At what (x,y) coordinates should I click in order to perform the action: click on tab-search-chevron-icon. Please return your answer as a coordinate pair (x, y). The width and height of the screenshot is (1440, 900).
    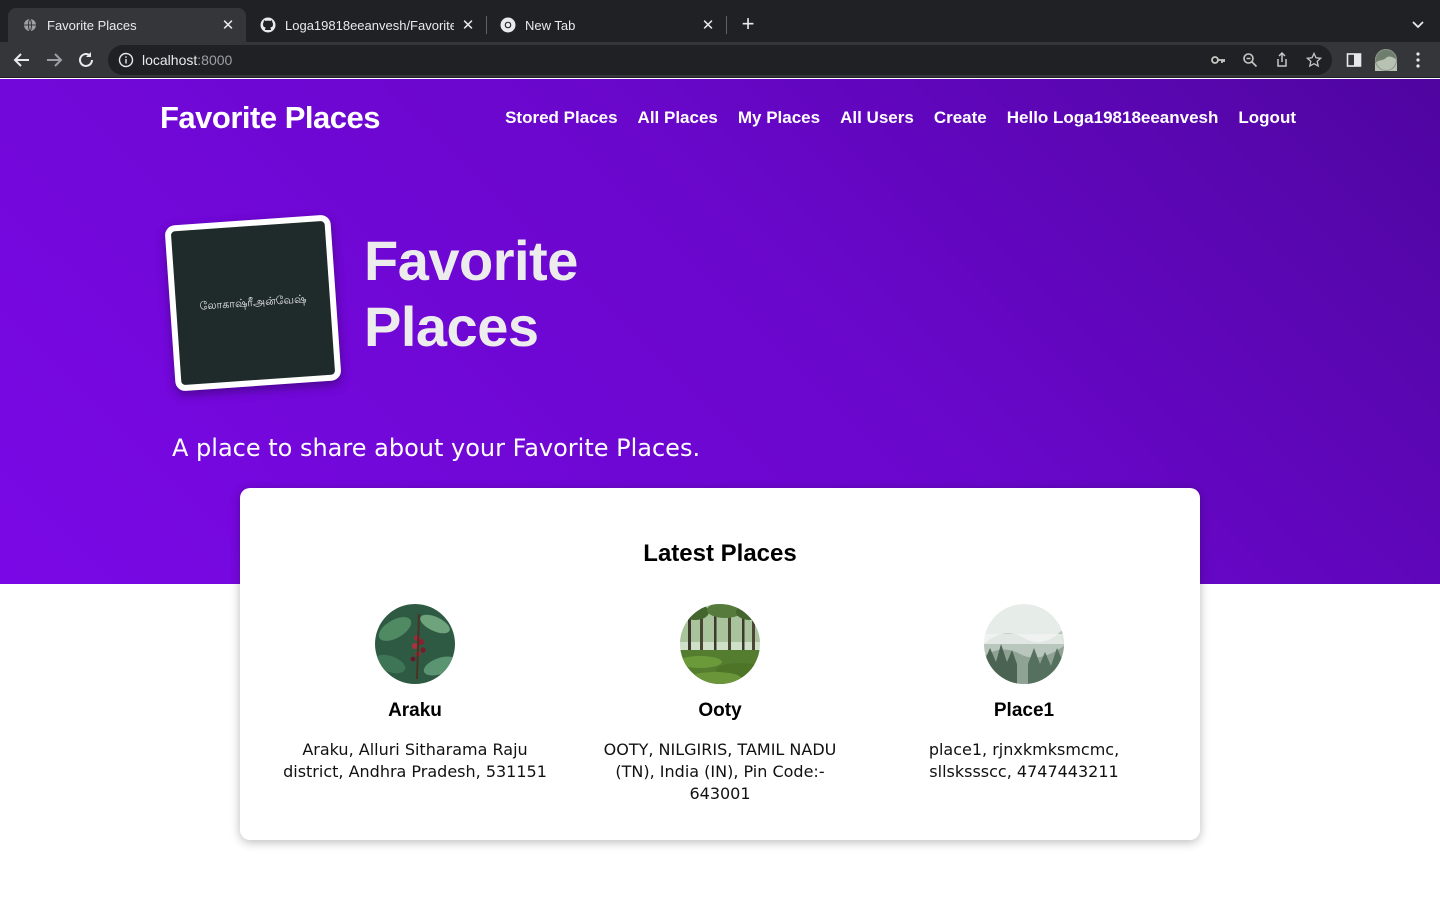
    Looking at the image, I should click on (1418, 24).